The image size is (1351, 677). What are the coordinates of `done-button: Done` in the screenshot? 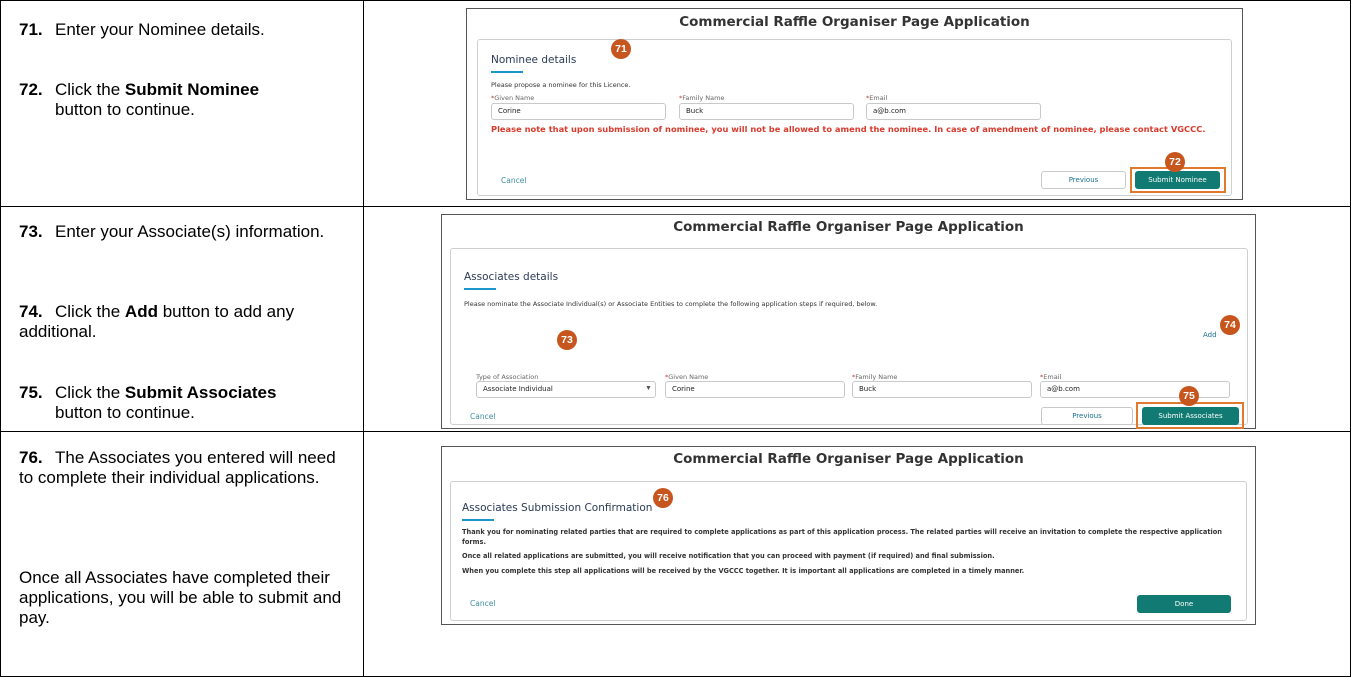 It's located at (1184, 604).